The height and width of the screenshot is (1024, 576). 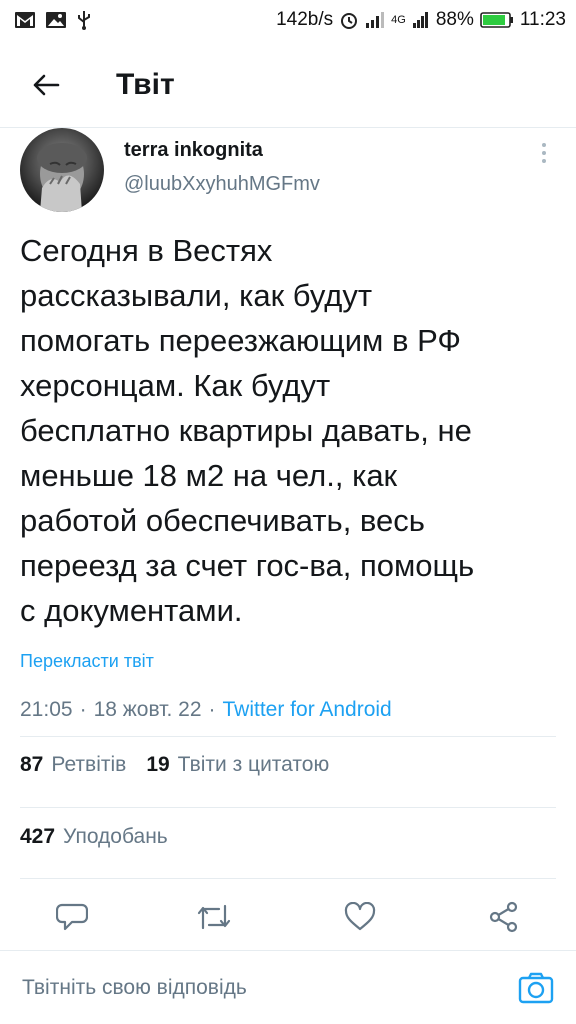 I want to click on like-button, so click(x=360, y=917).